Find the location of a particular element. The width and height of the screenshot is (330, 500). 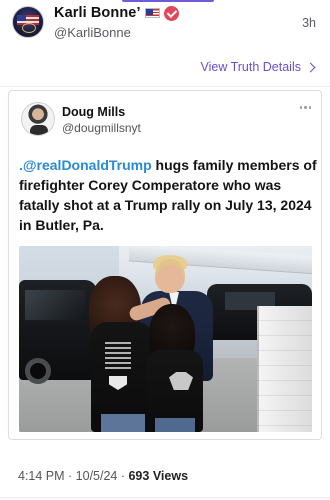

post-time-ago: 3h is located at coordinates (309, 23).